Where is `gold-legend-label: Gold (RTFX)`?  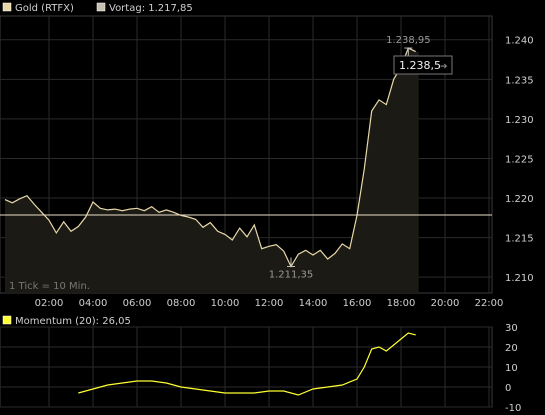 gold-legend-label: Gold (RTFX) is located at coordinates (44, 8).